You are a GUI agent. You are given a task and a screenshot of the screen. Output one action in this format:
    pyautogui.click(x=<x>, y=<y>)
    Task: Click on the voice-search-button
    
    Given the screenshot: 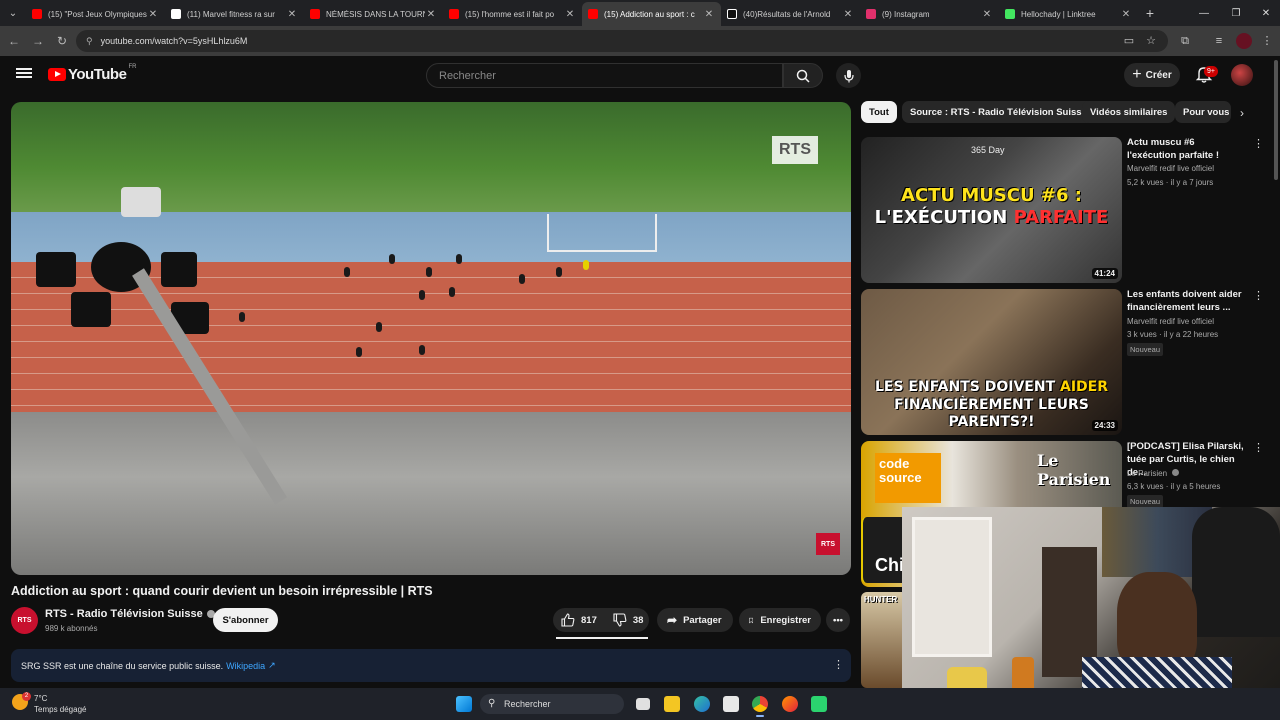 What is the action you would take?
    pyautogui.click(x=848, y=75)
    